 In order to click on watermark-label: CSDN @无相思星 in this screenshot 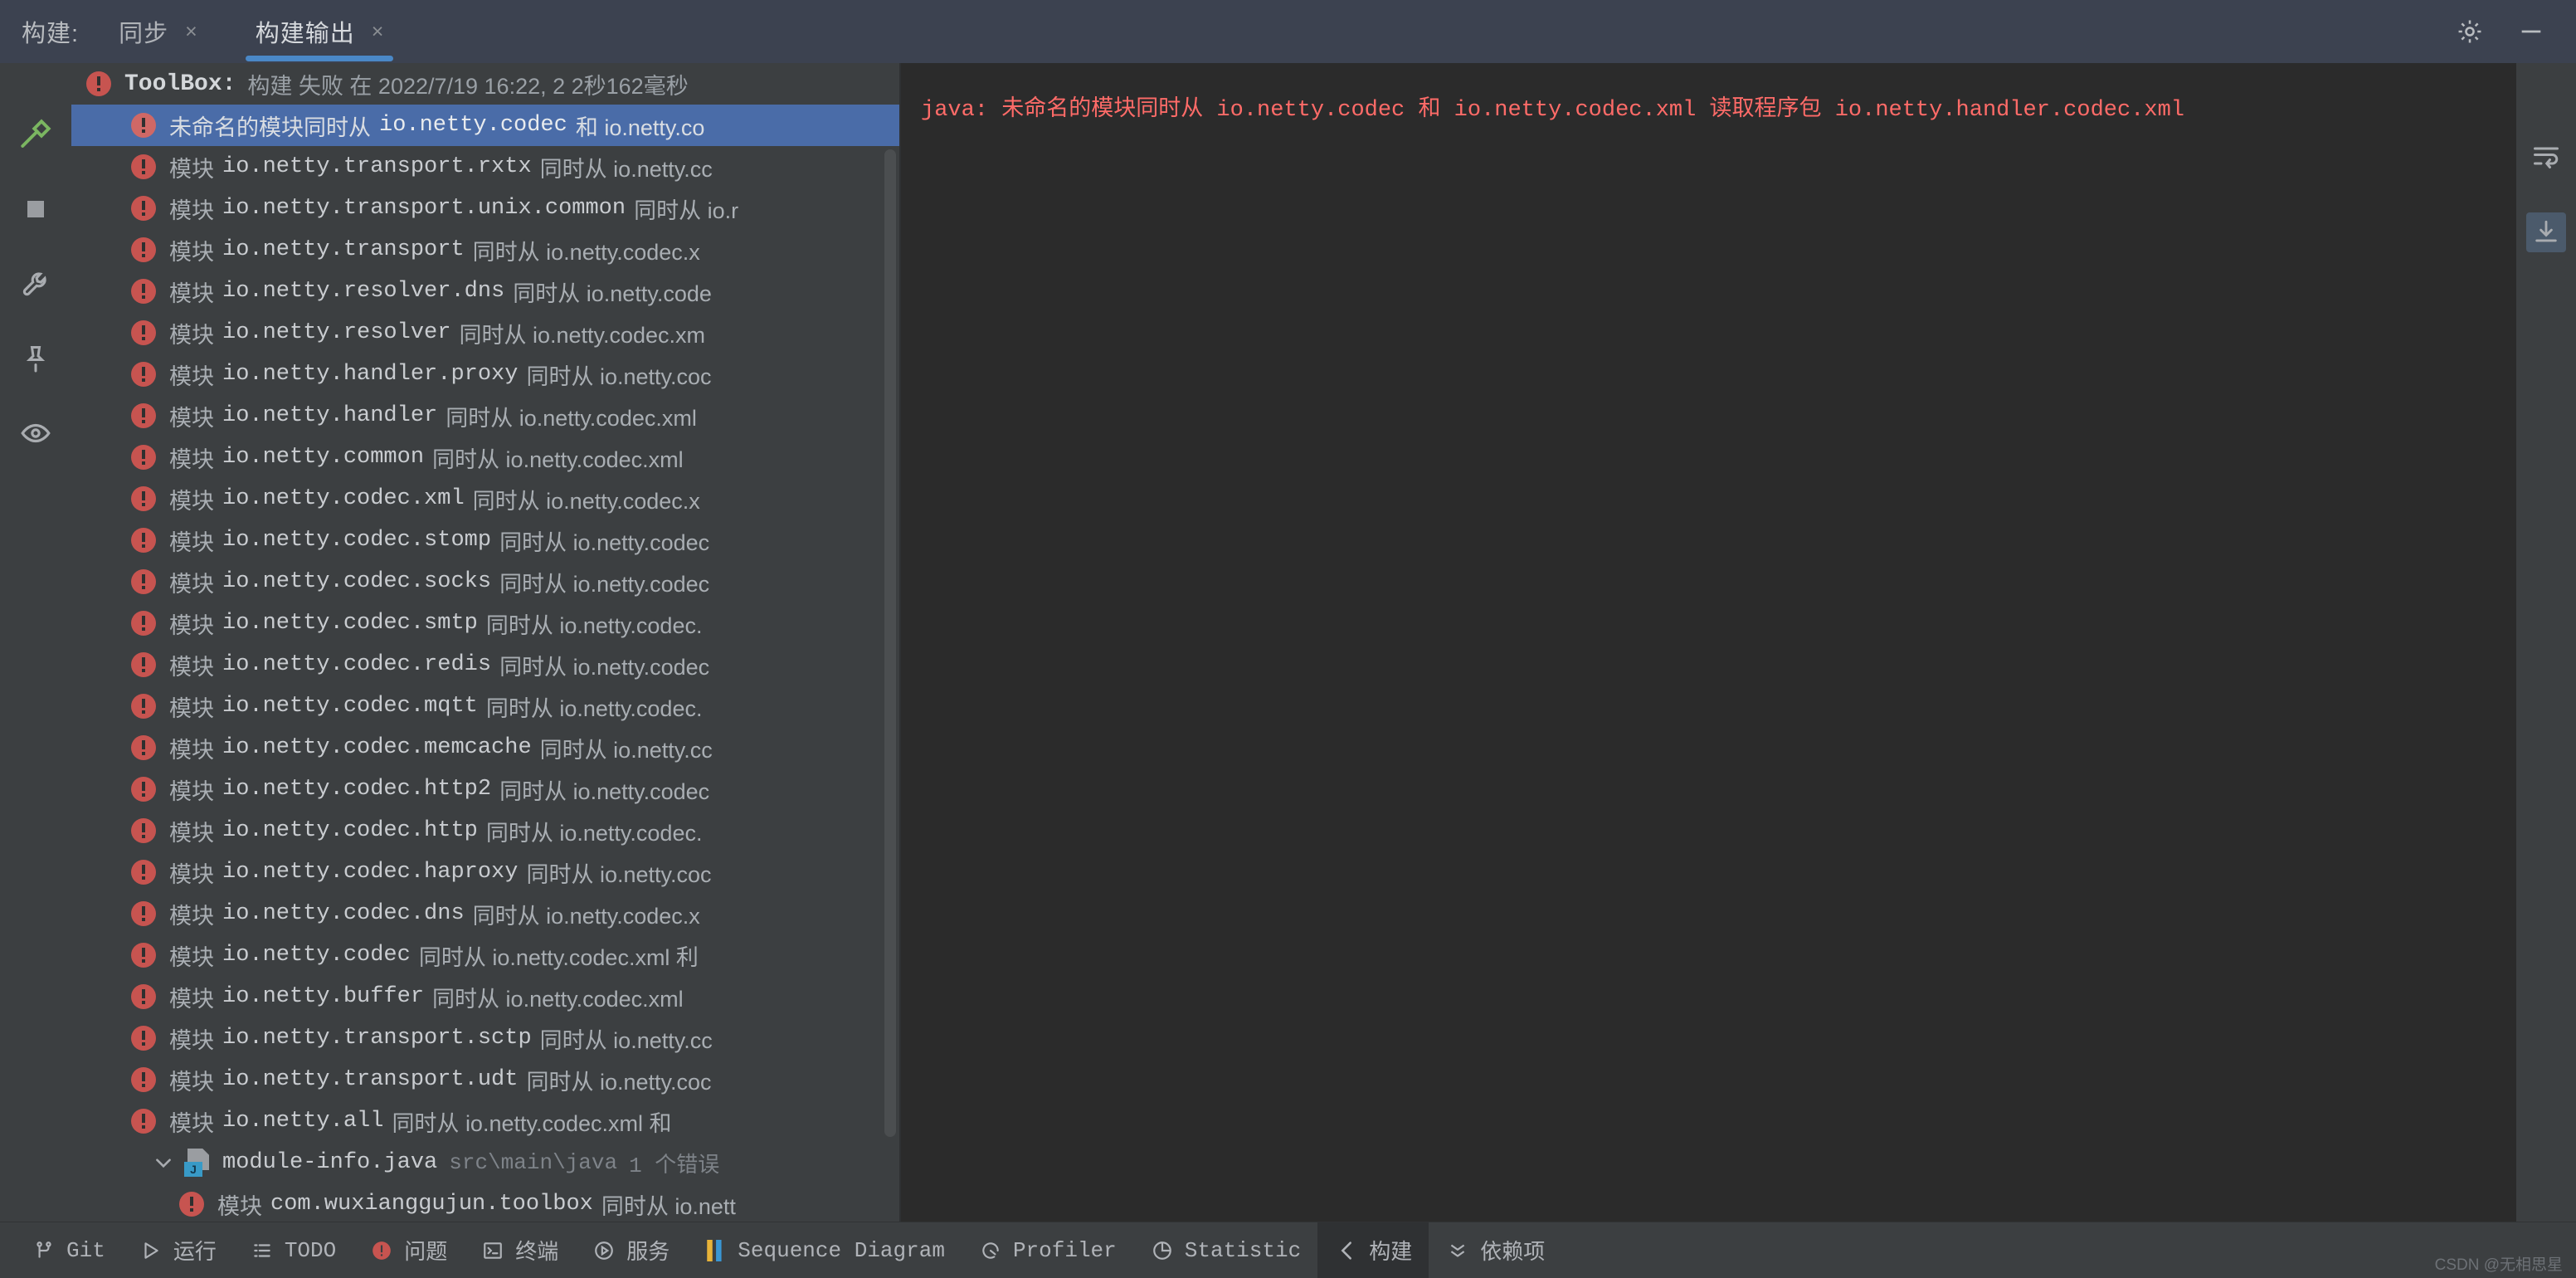, I will do `click(2498, 1265)`.